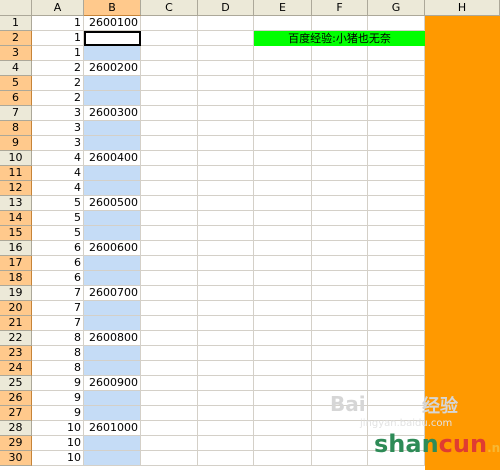 The image size is (500, 470). I want to click on row-header: 24, so click(16, 368).